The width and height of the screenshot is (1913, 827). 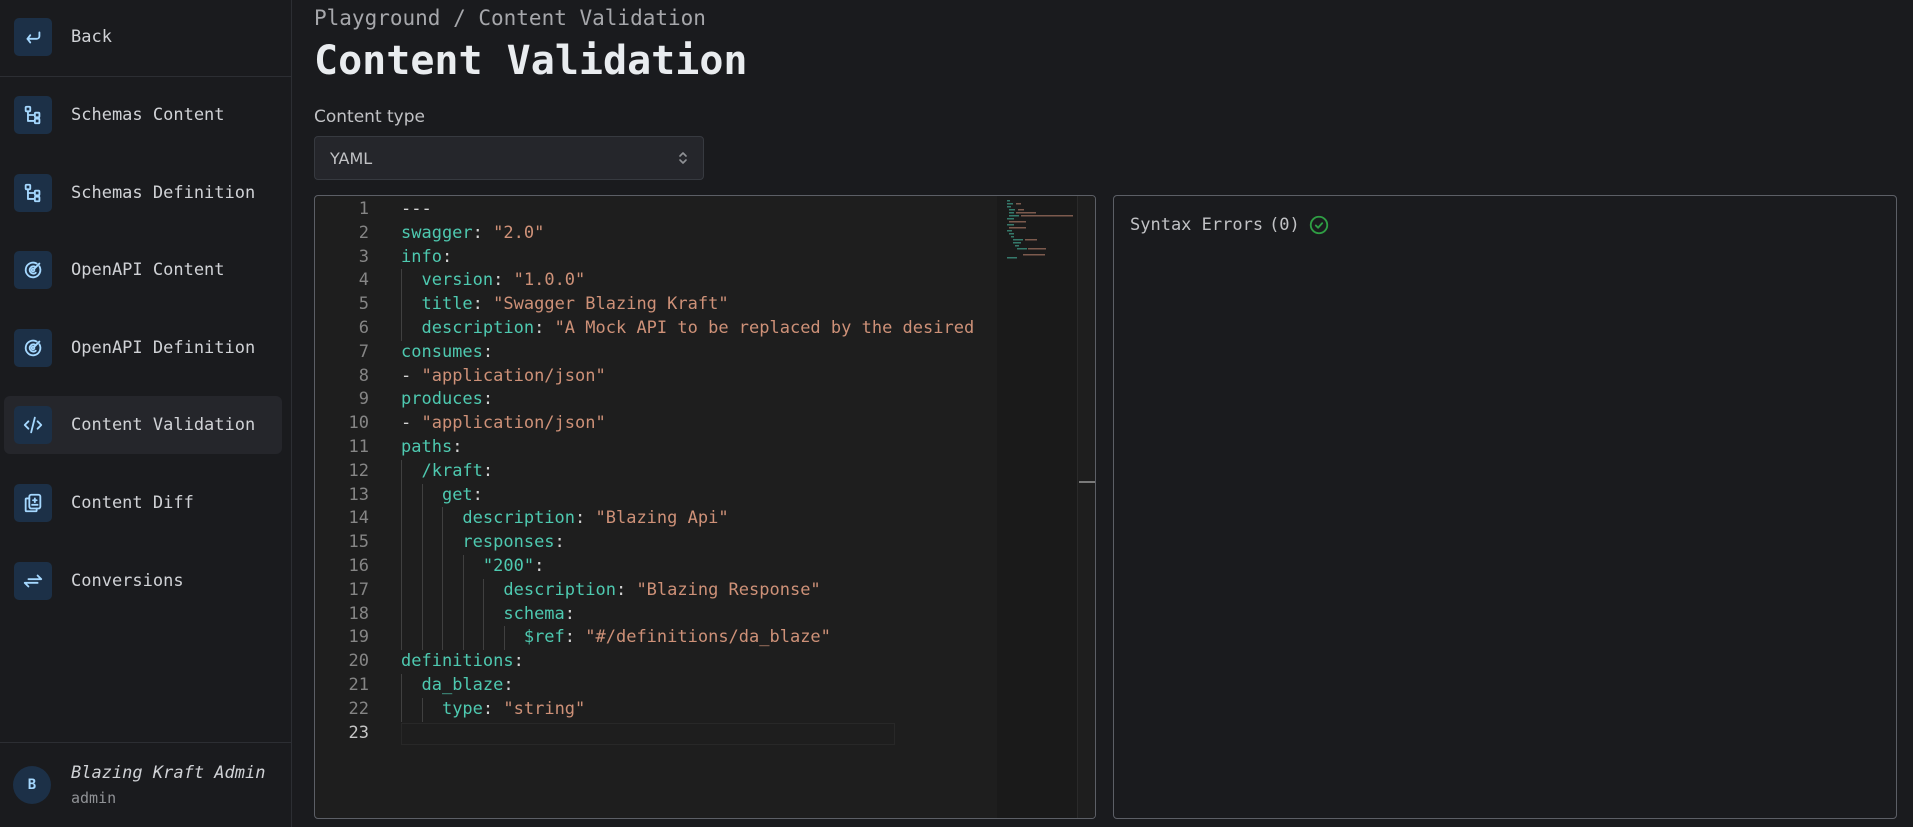 I want to click on back-button: Back, so click(x=143, y=37).